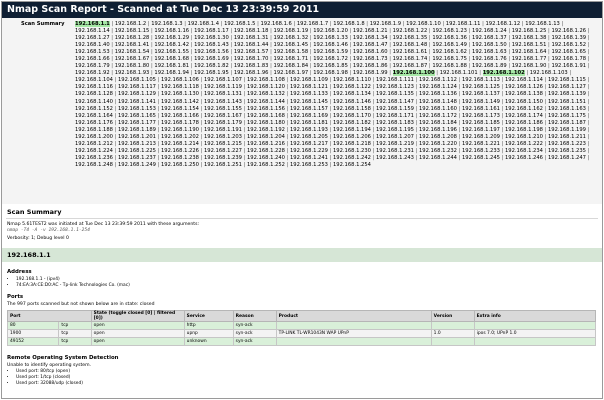 The width and height of the screenshot is (604, 400). I want to click on host-link: 192.168.1.217, so click(309, 144).